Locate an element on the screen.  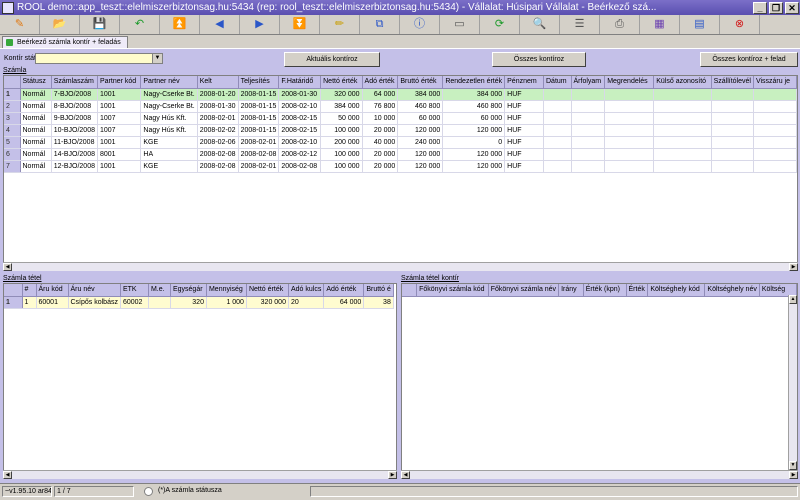
table-cell: 7-BJO/2008 is located at coordinates (74, 94).